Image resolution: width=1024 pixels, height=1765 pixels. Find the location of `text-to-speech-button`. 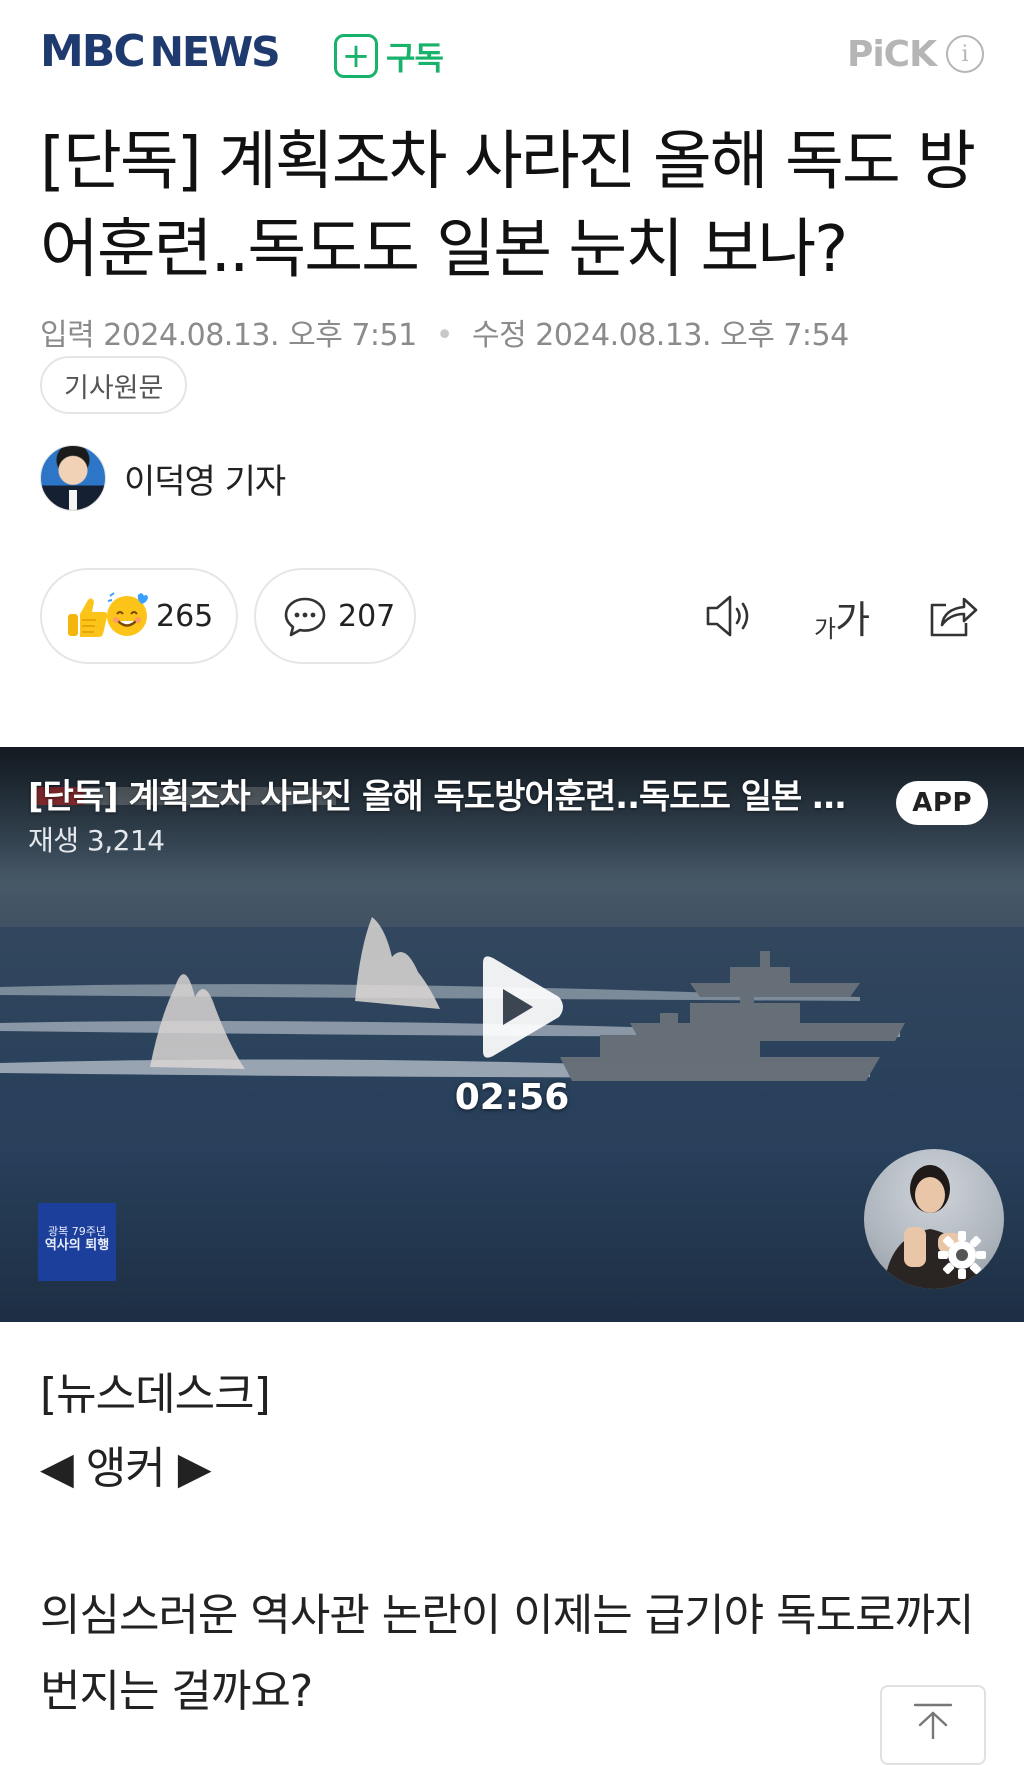

text-to-speech-button is located at coordinates (730, 616).